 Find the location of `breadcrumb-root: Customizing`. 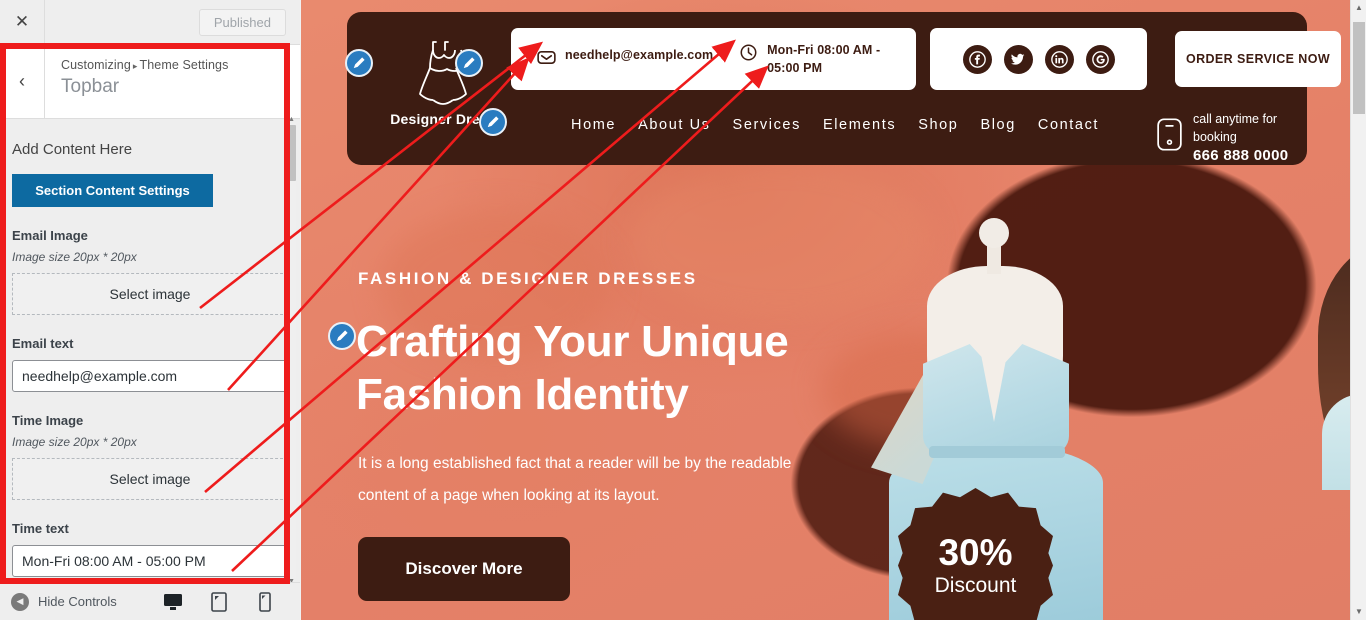

breadcrumb-root: Customizing is located at coordinates (96, 65).